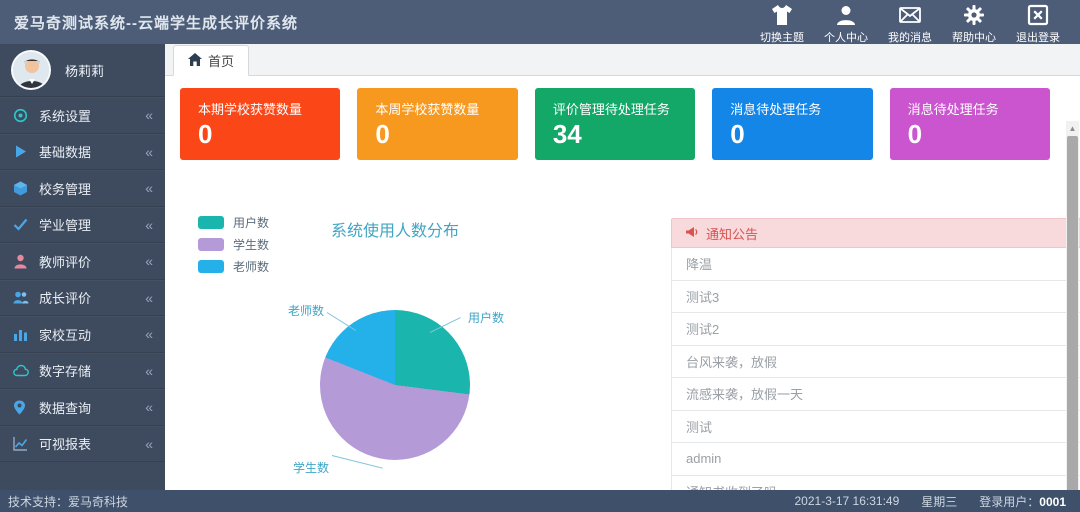  What do you see at coordinates (1072, 313) in the screenshot?
I see `scrollbar-thumb` at bounding box center [1072, 313].